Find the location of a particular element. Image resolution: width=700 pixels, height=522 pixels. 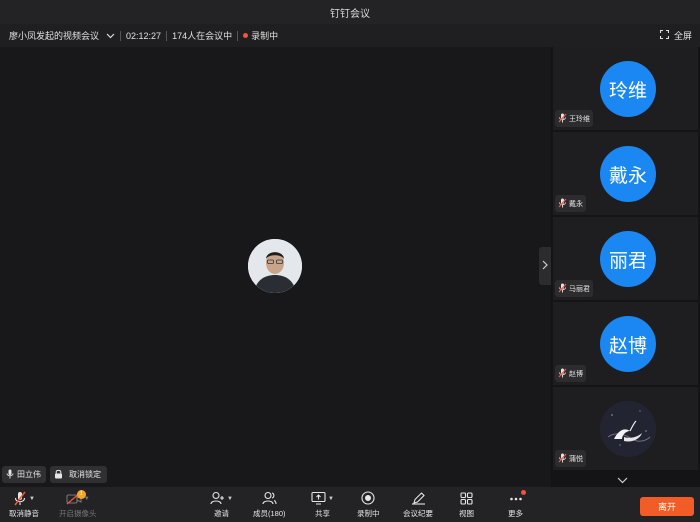

invite-button: ▼ 邀请 is located at coordinates (221, 504).